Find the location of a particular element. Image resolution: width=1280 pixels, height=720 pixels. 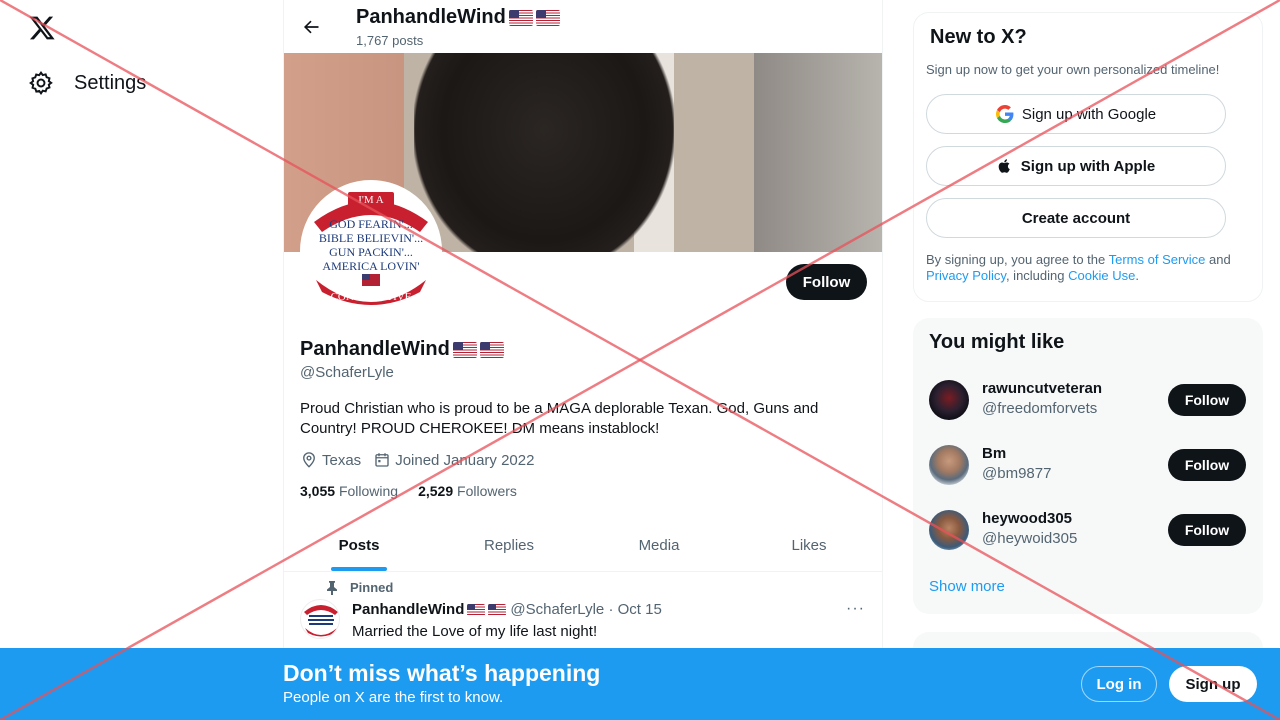

followers-link: 2,529 Followers is located at coordinates (467, 491).